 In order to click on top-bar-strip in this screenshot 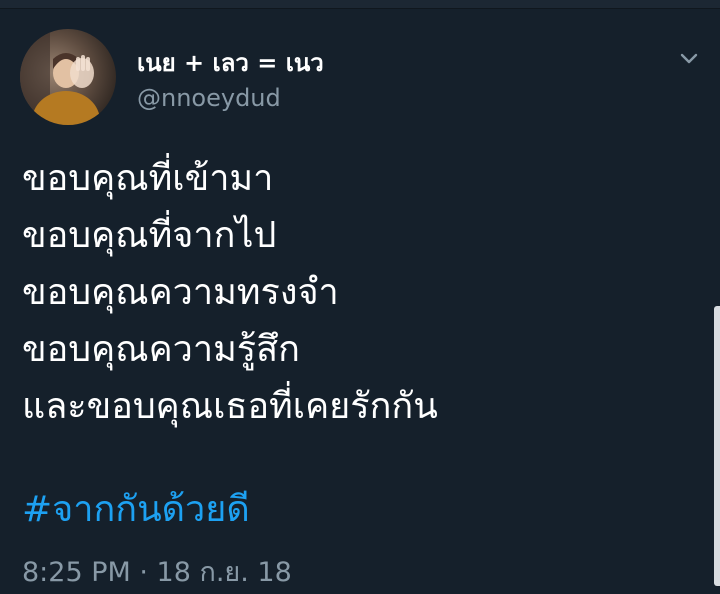, I will do `click(360, 4)`.